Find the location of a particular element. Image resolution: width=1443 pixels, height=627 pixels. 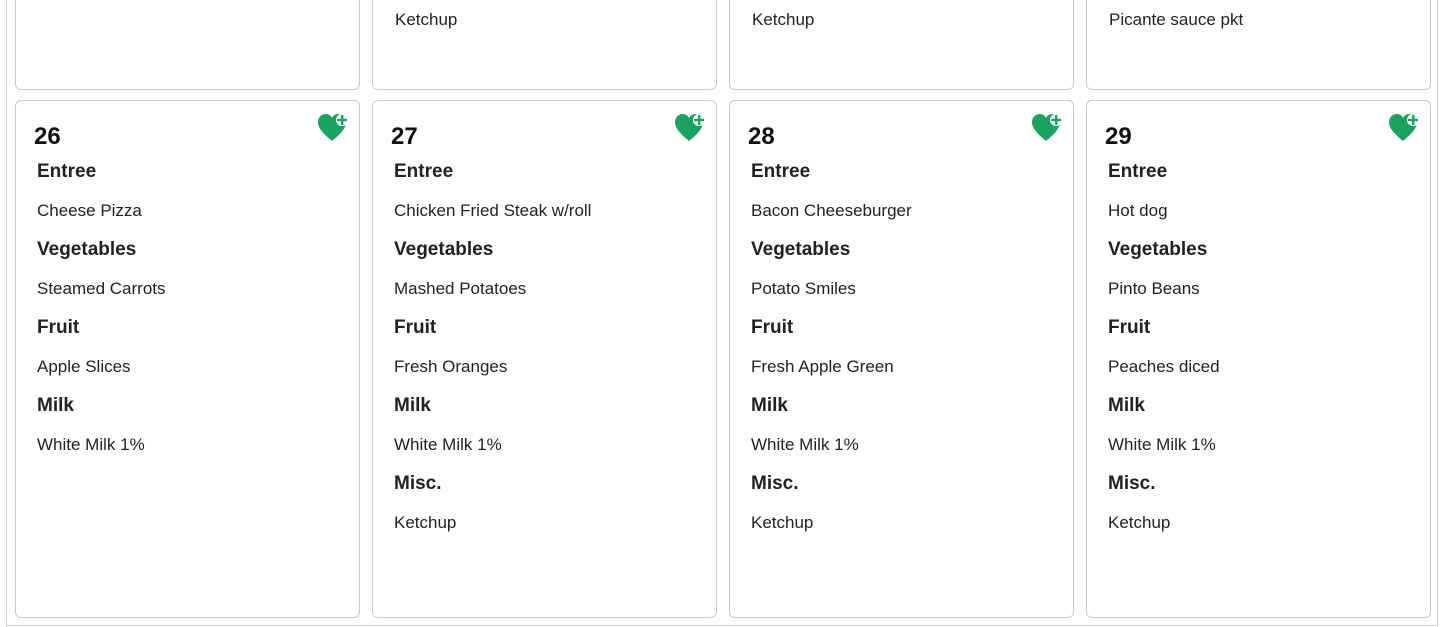

frame-right-border is located at coordinates (1437, 313).